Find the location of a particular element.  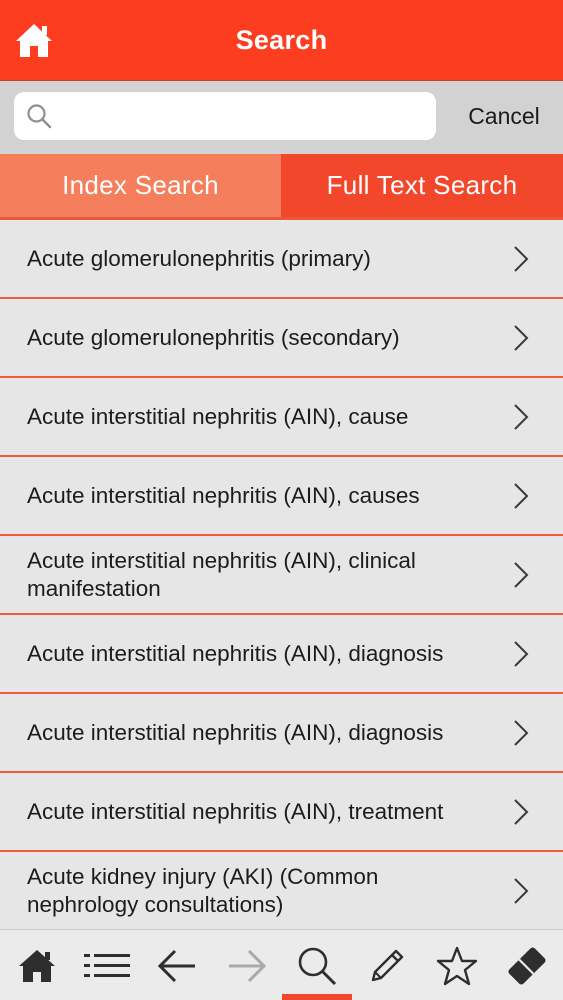

toolbar-bookmarks-button is located at coordinates (457, 965).